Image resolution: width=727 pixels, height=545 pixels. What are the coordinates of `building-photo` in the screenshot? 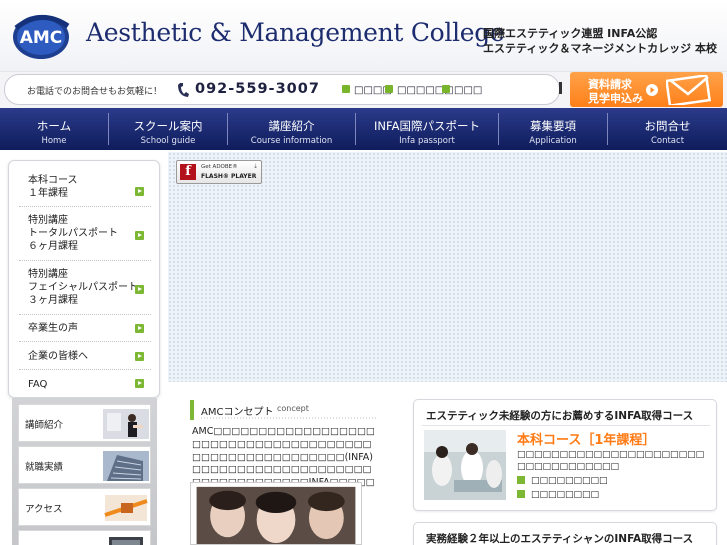 It's located at (126, 466).